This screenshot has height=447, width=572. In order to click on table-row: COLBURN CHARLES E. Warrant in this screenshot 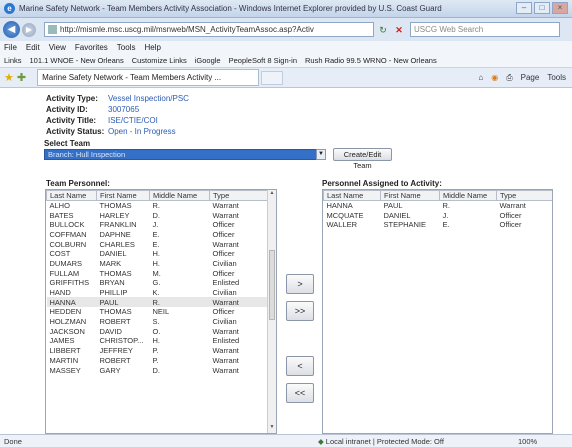, I will do `click(158, 244)`.